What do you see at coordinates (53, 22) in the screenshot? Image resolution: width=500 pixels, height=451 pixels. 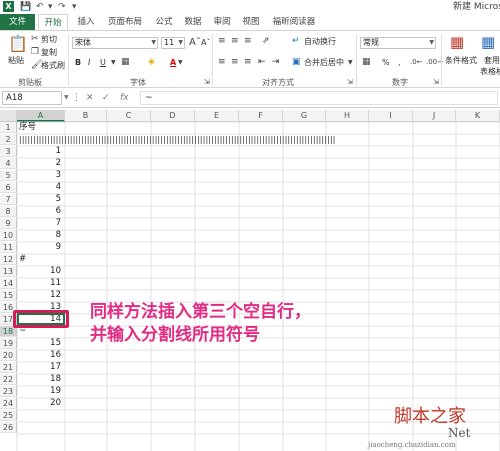 I see `tab-home: 开始` at bounding box center [53, 22].